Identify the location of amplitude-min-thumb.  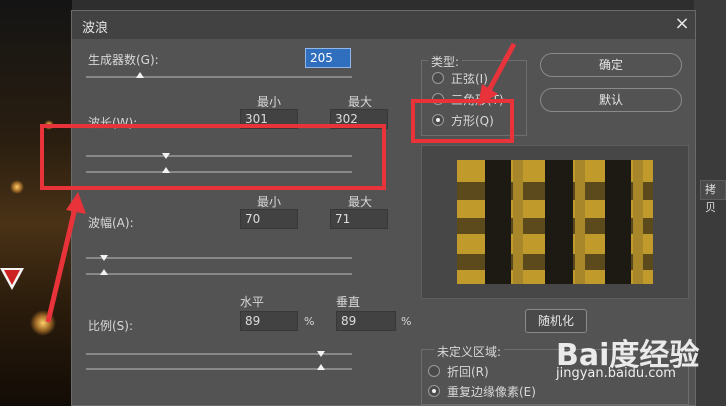
(104, 258).